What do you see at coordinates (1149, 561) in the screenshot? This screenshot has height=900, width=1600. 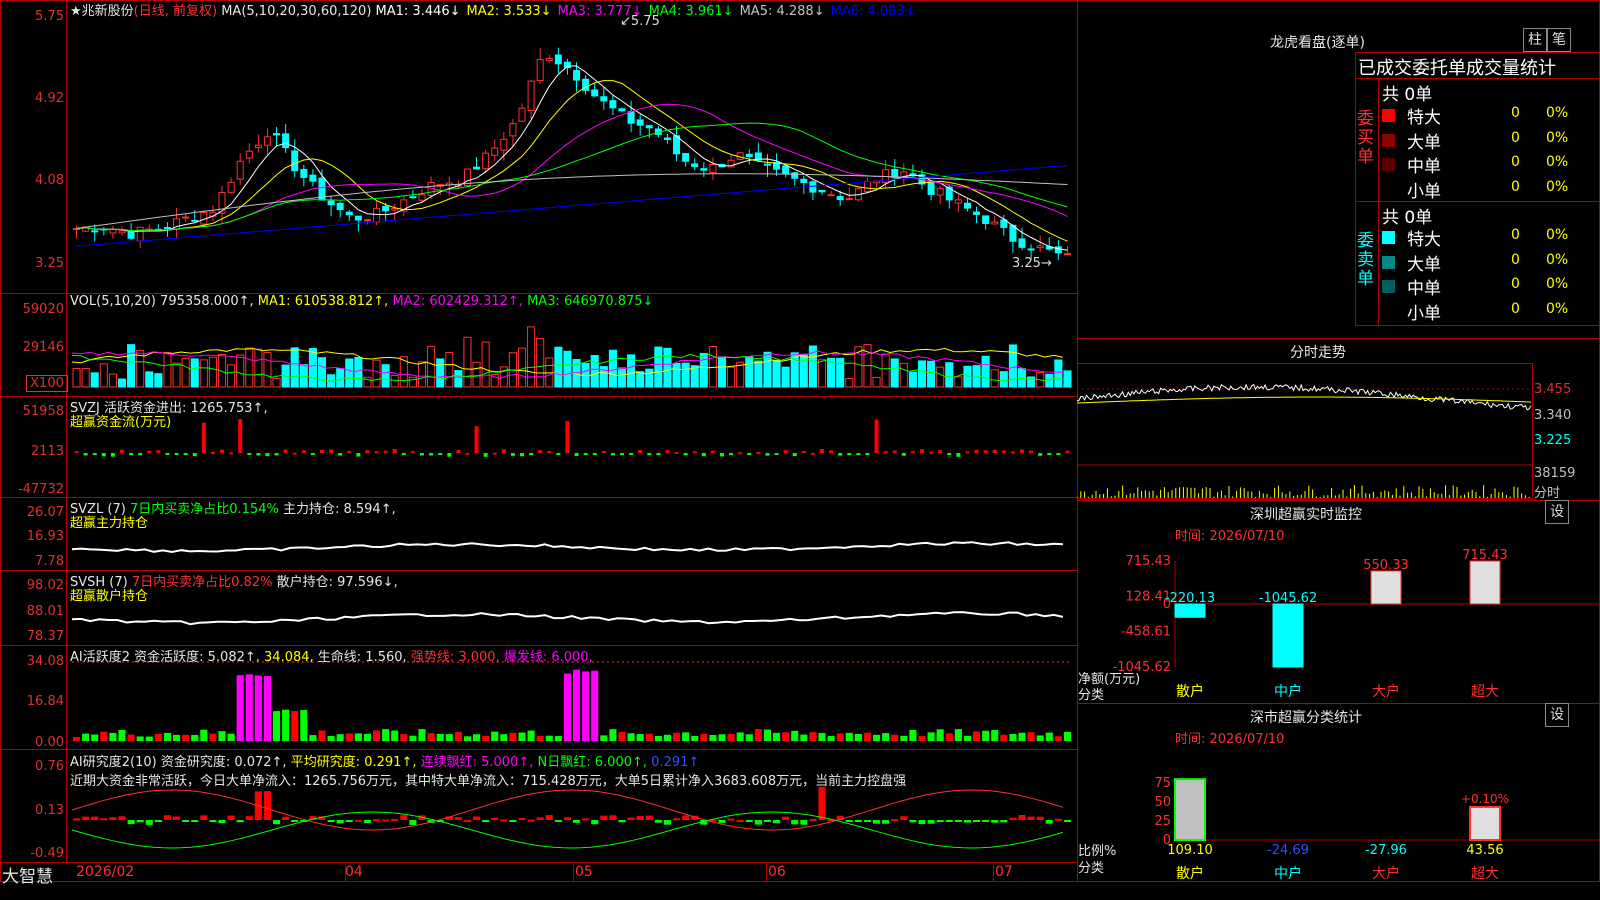 I see `monitor-tick: 715.43` at bounding box center [1149, 561].